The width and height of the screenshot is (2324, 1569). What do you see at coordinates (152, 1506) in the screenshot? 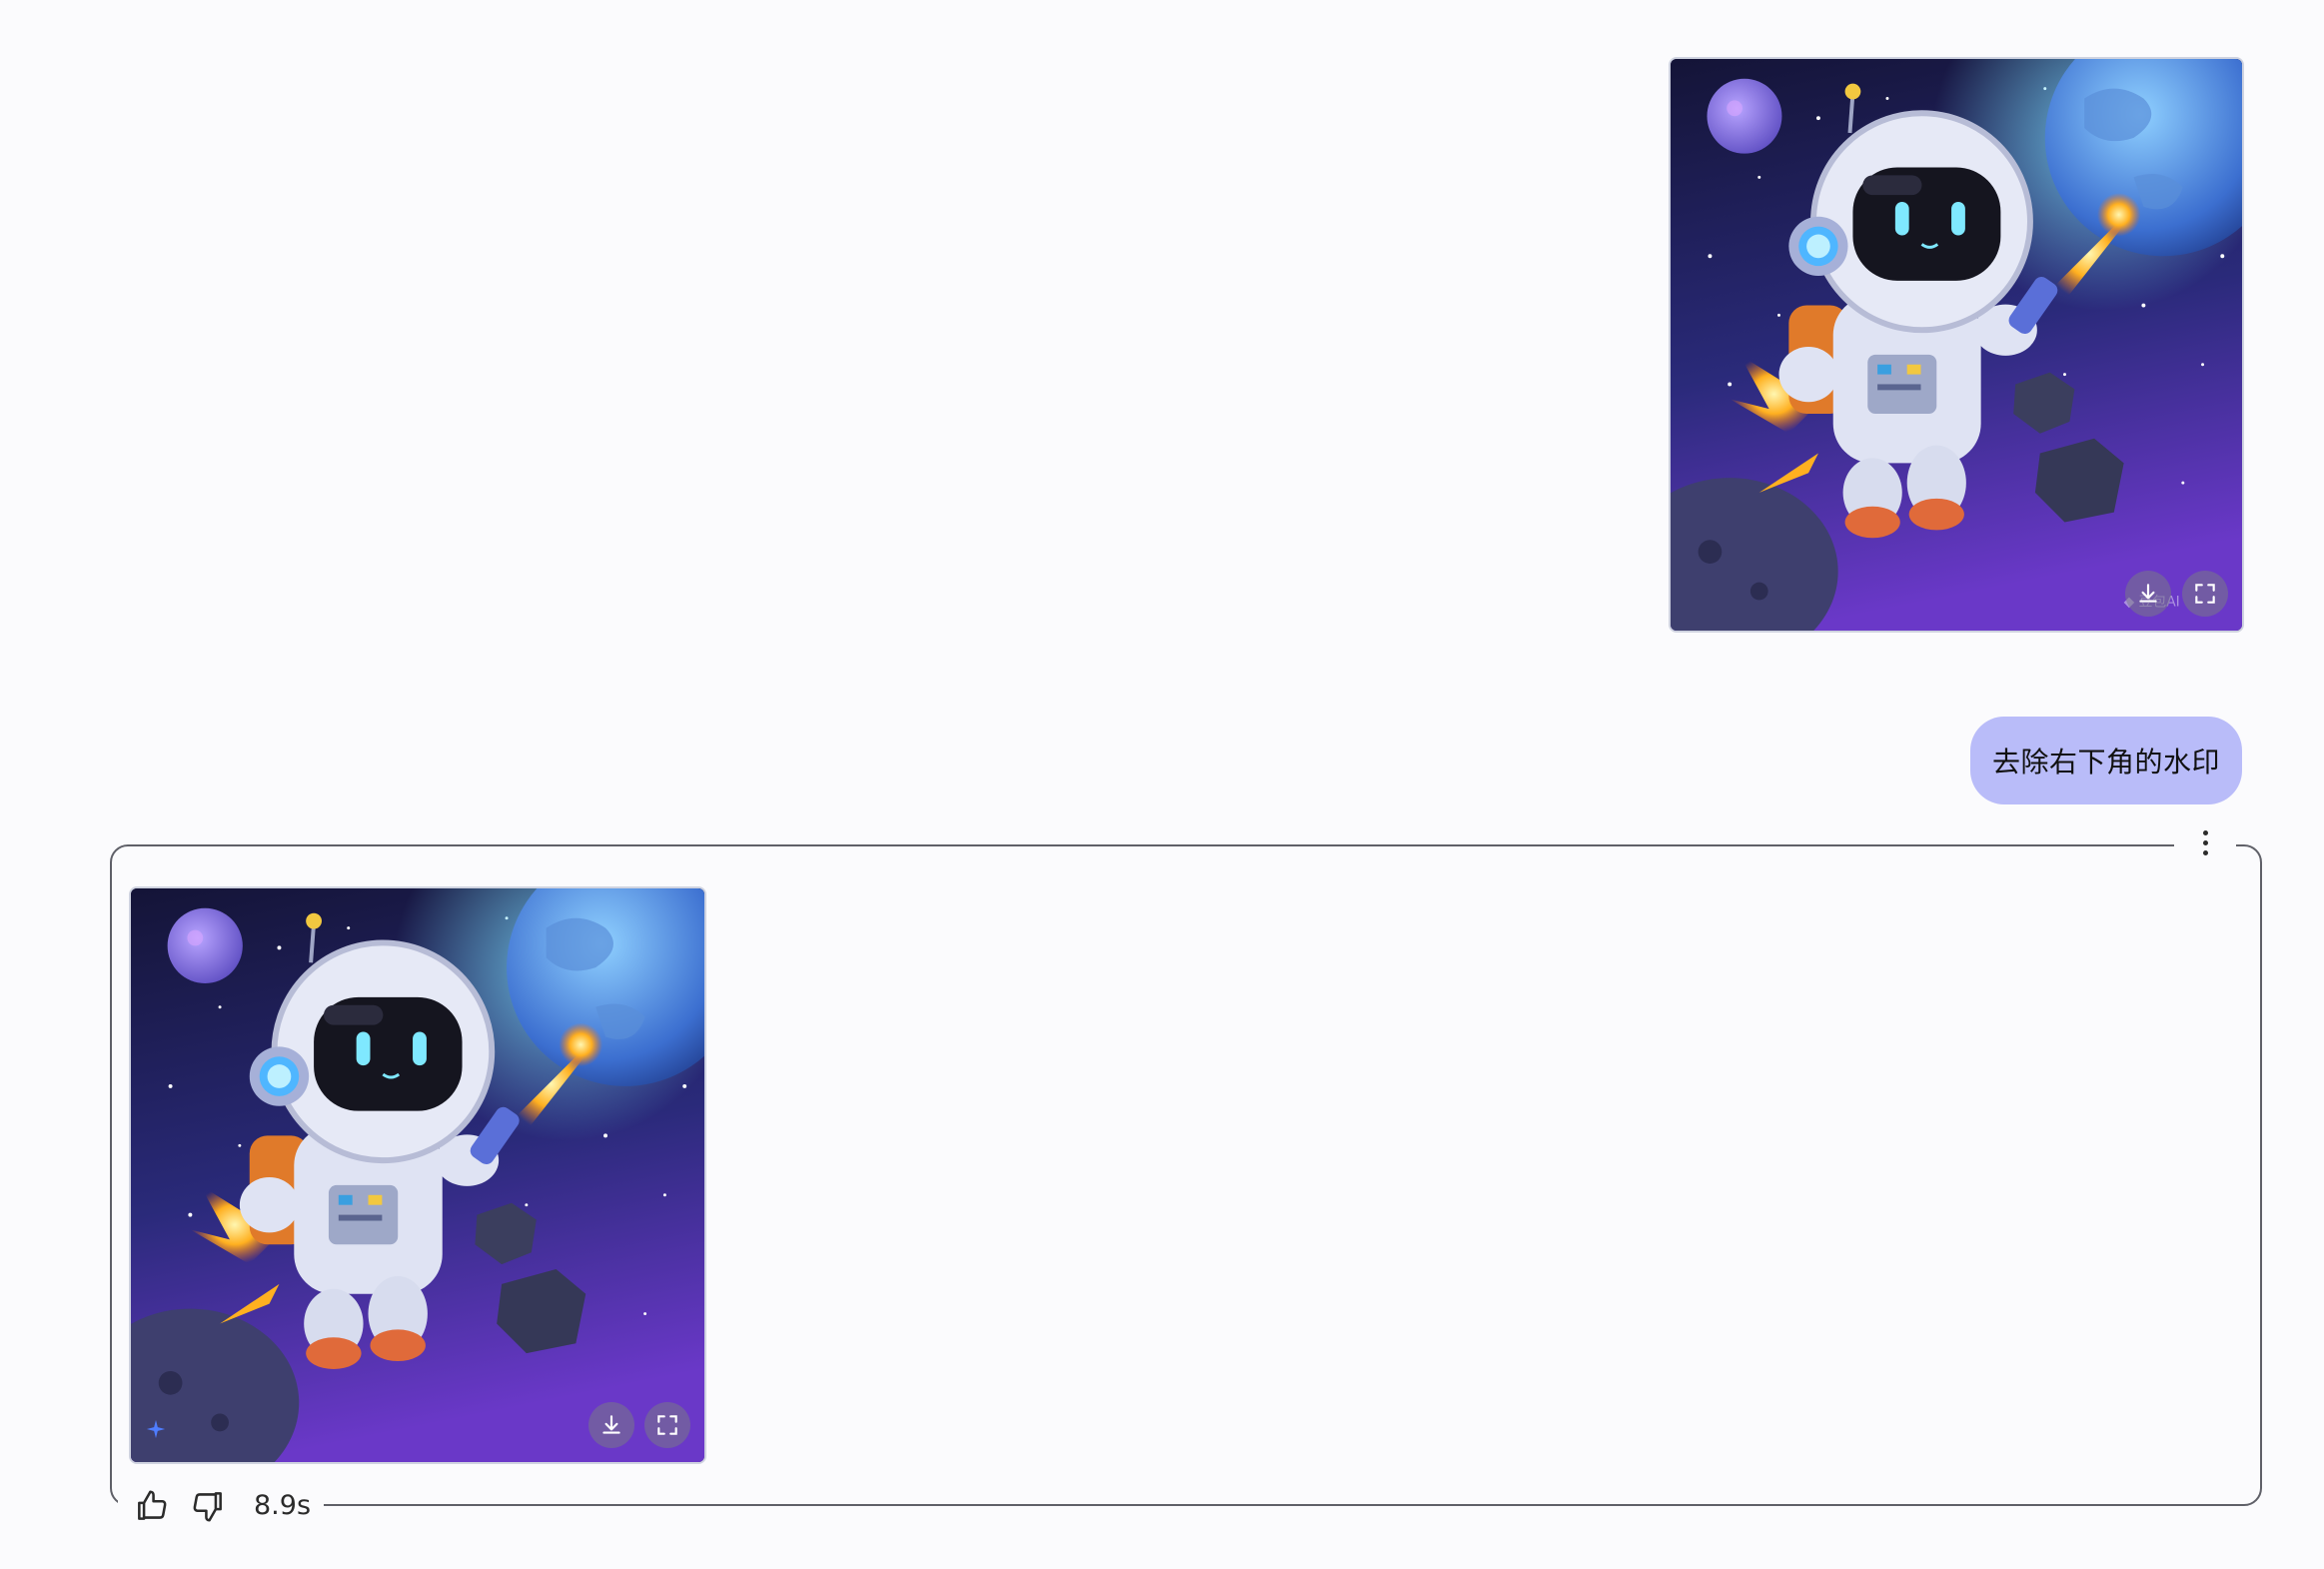
I see `thumbs-up-icon` at bounding box center [152, 1506].